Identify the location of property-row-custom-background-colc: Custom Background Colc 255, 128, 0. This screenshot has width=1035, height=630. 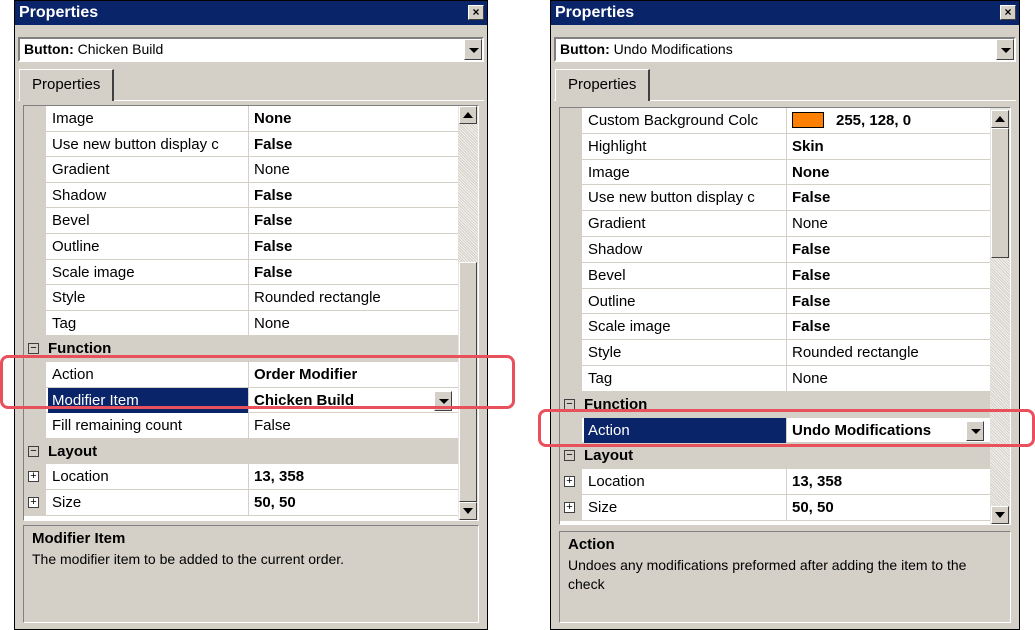
(775, 121).